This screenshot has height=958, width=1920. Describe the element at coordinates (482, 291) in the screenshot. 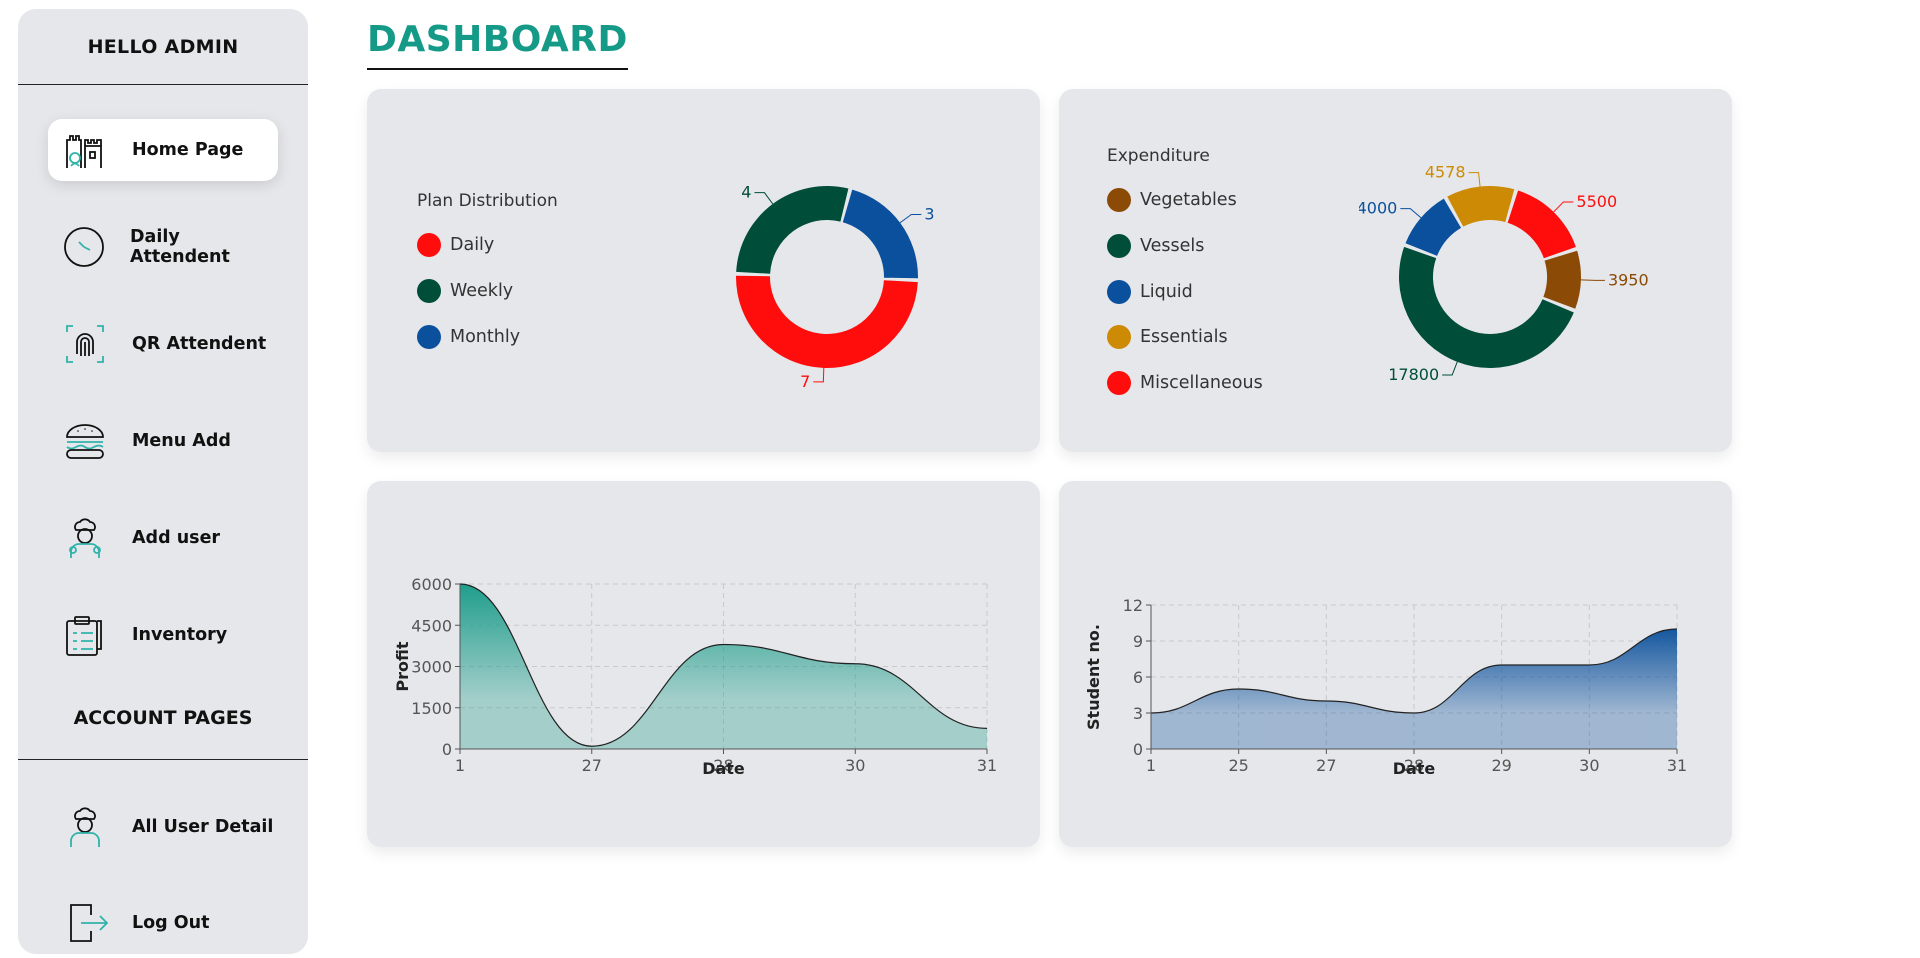

I see `legend-label: Weekly` at that location.